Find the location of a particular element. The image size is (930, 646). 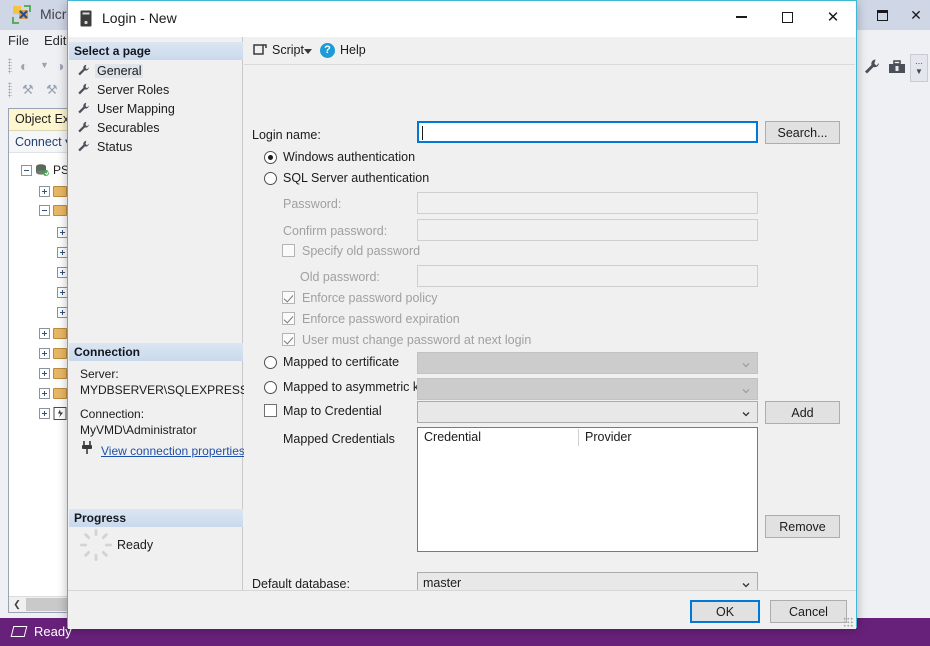

select-a-page-header: Select a page is located at coordinates (156, 51).